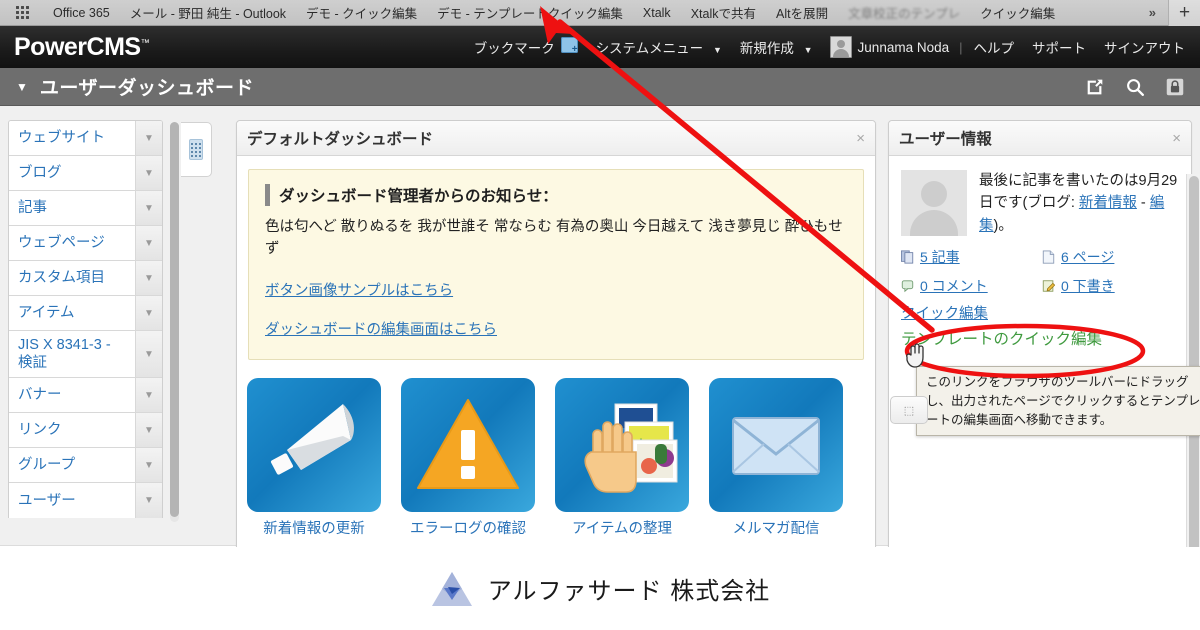 This screenshot has width=1200, height=630. I want to click on tile-newsletter: メルマガ配信, so click(776, 457).